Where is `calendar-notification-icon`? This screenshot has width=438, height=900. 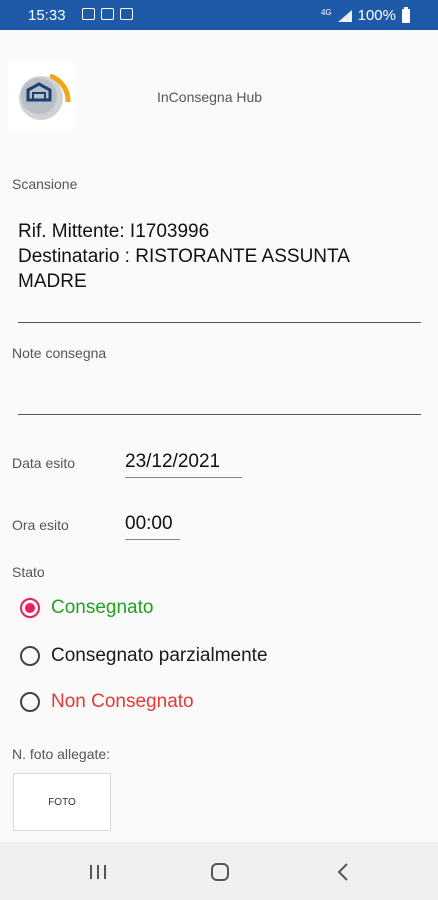
calendar-notification-icon is located at coordinates (107, 14).